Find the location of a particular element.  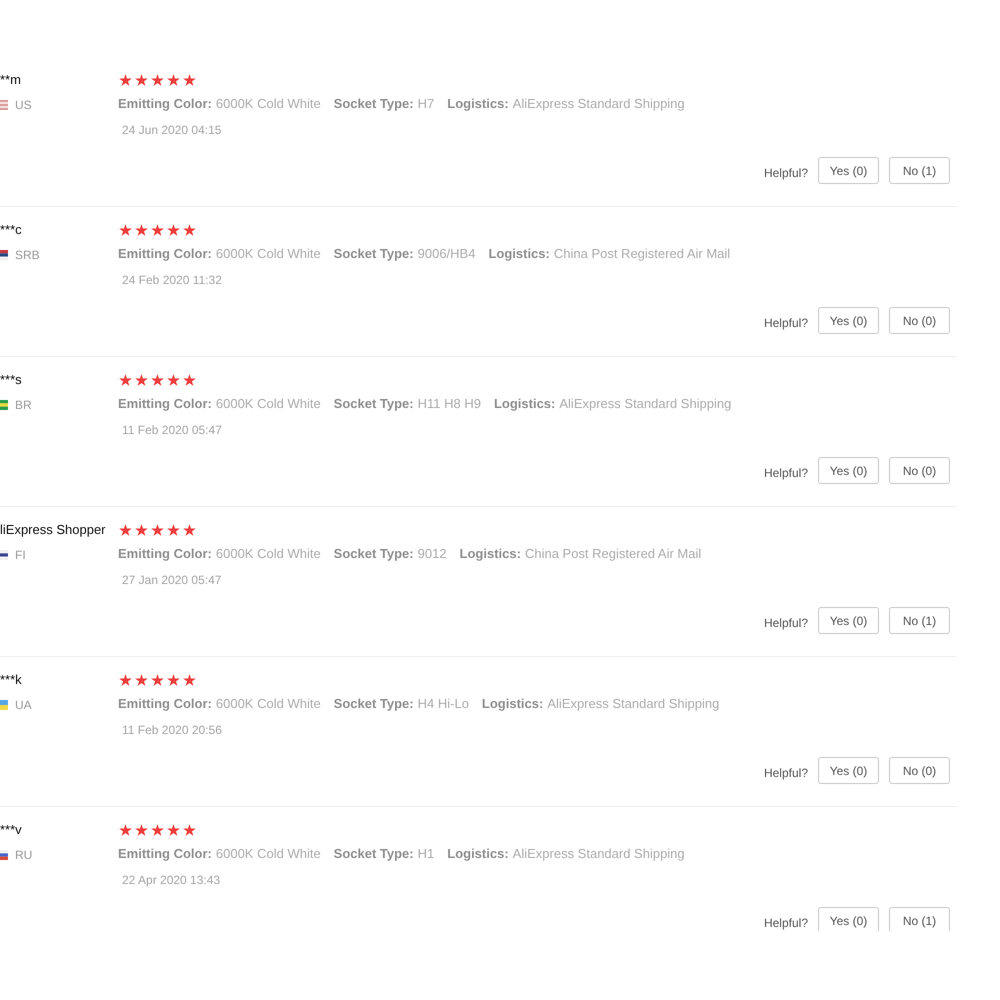

property-value: 9012 is located at coordinates (432, 554).